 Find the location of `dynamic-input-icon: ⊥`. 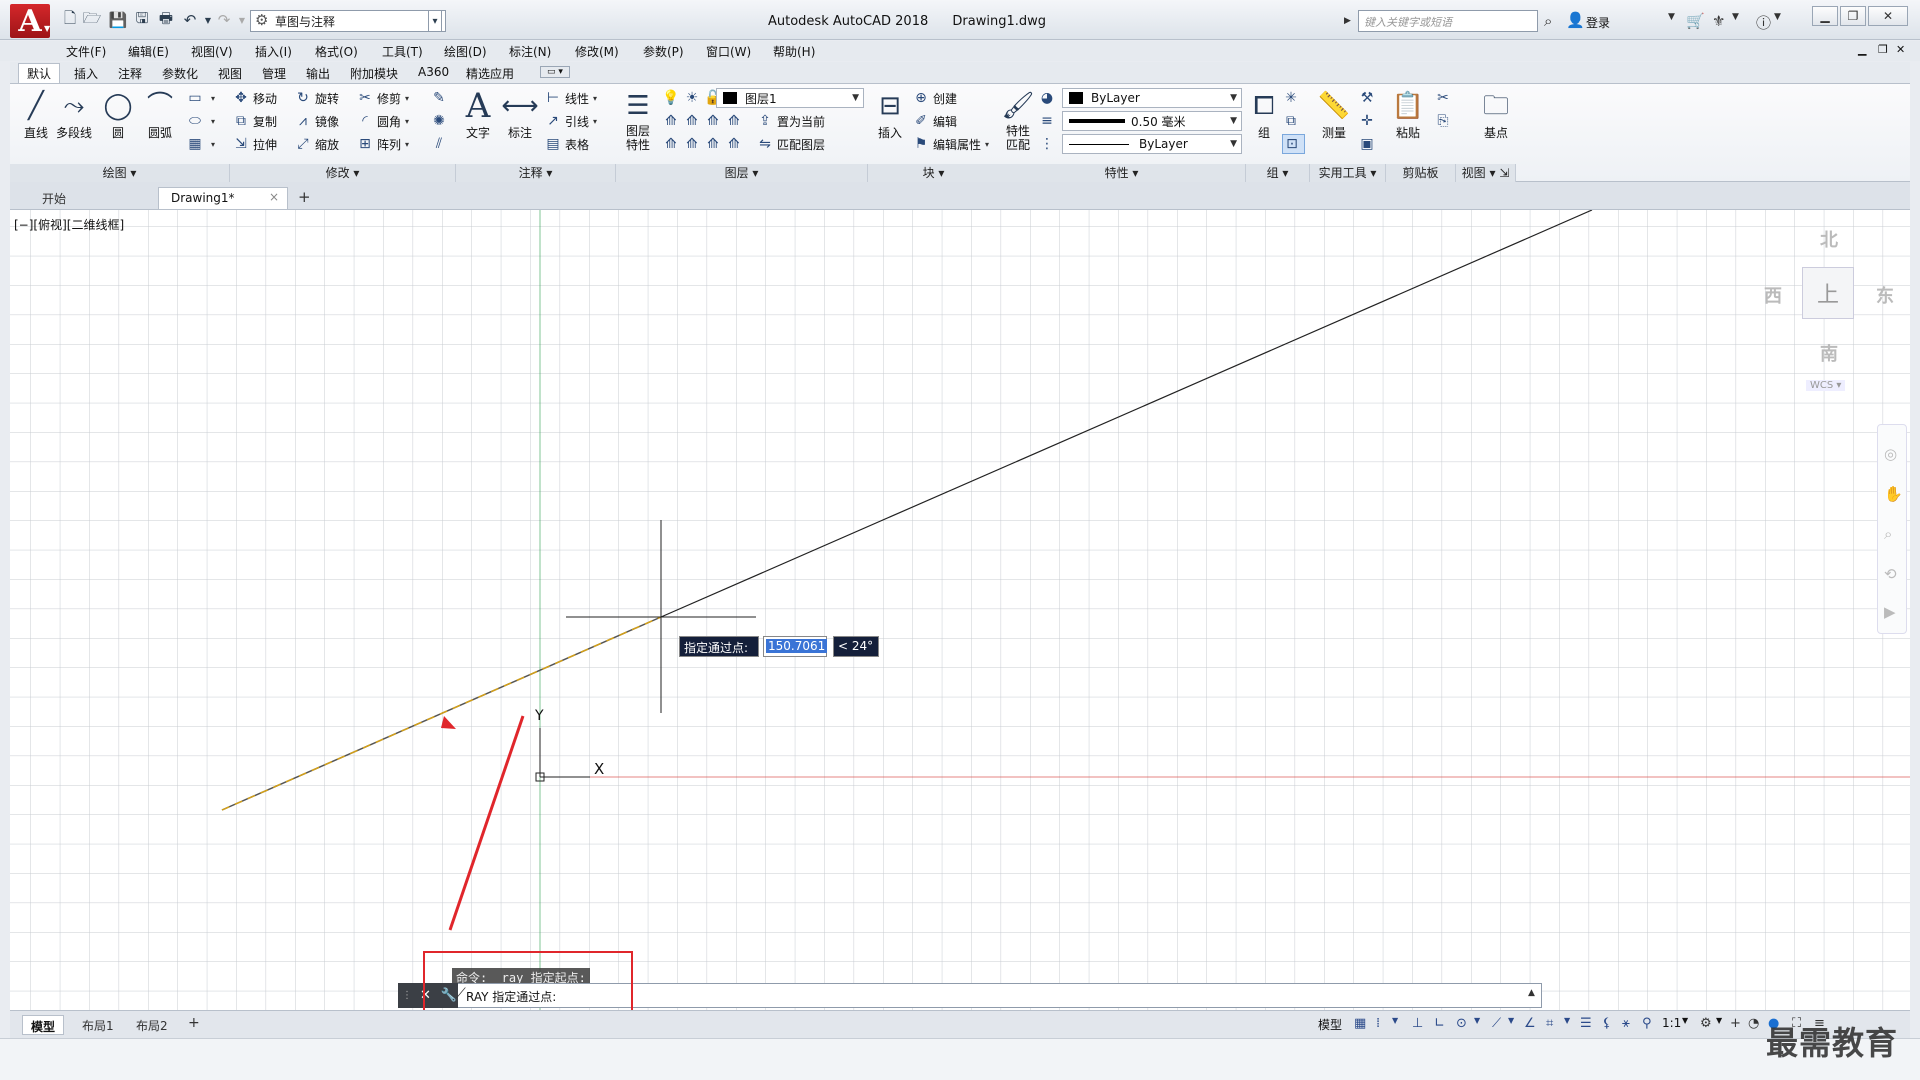

dynamic-input-icon: ⊥ is located at coordinates (1417, 1023).